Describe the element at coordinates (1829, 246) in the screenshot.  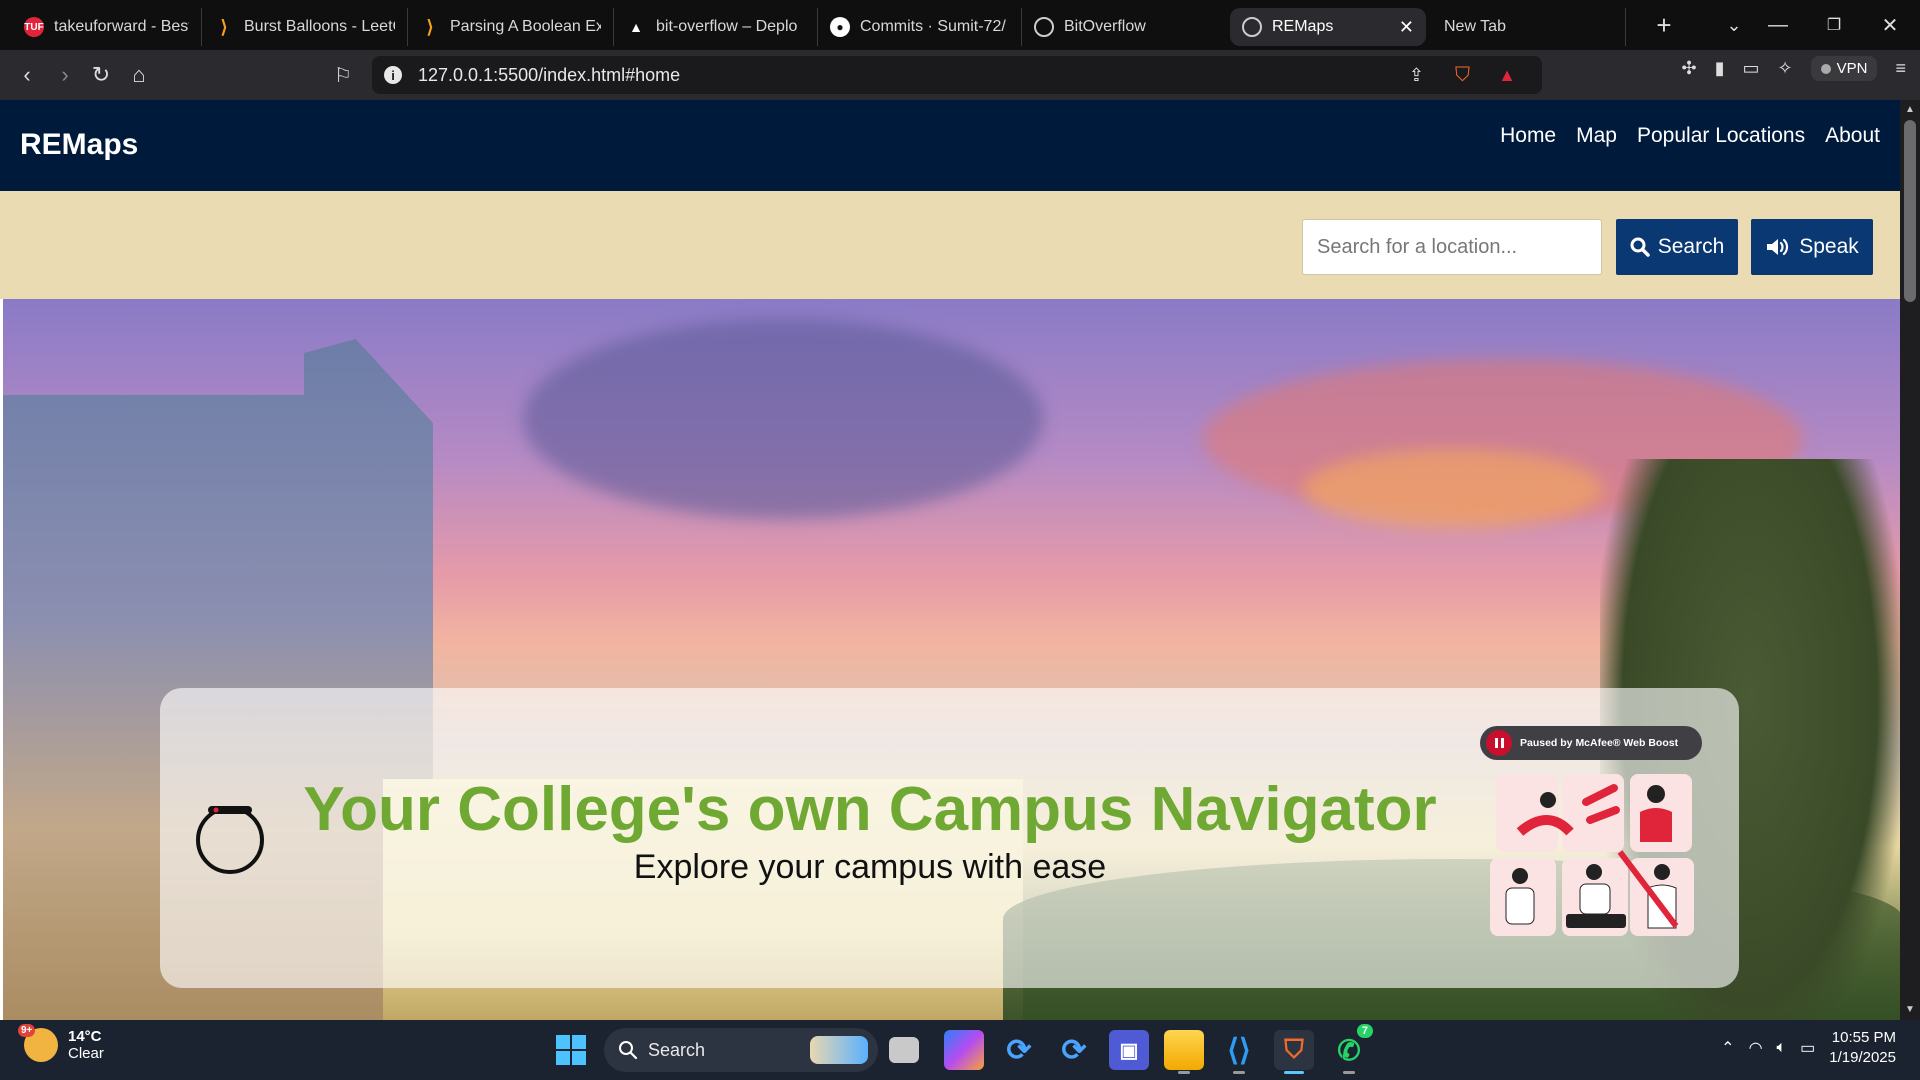
I see `speak-button-label: Speak` at that location.